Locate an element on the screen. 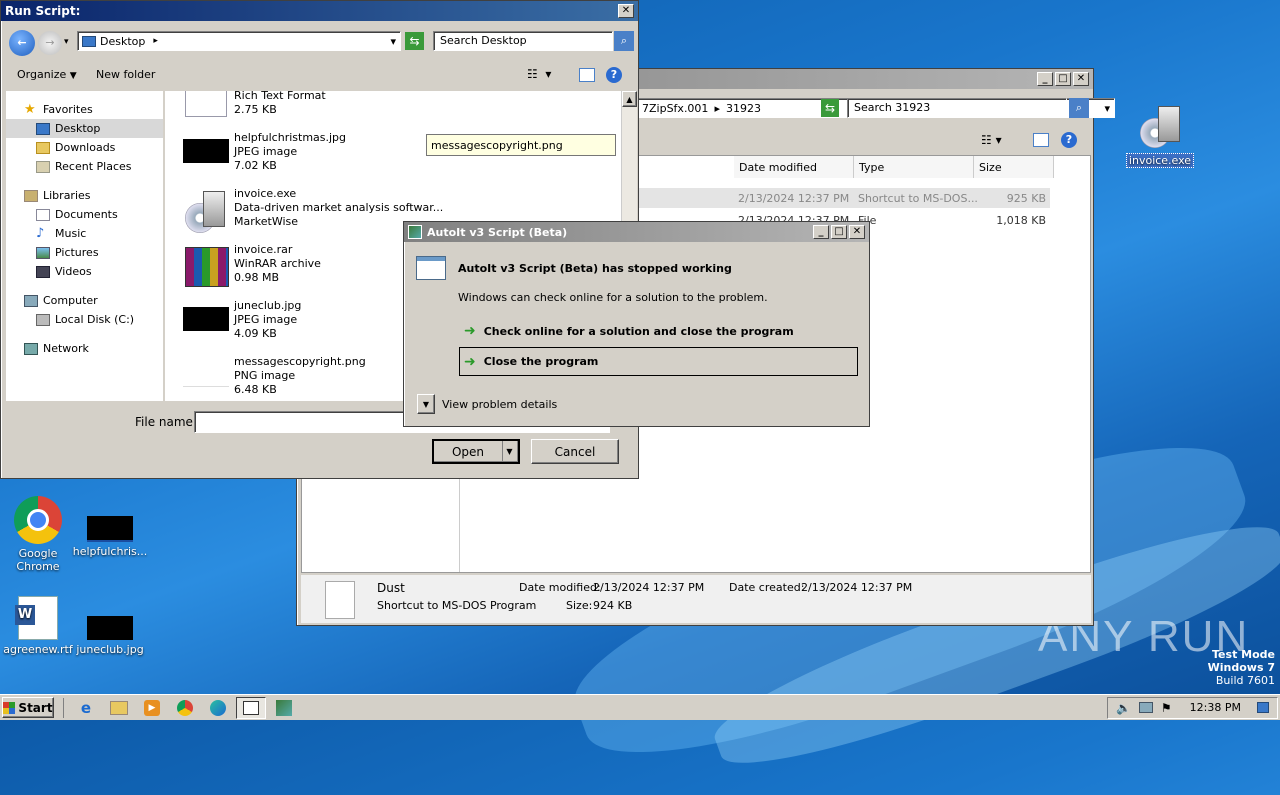  explorer-search-input: Search 31923 is located at coordinates (957, 108).